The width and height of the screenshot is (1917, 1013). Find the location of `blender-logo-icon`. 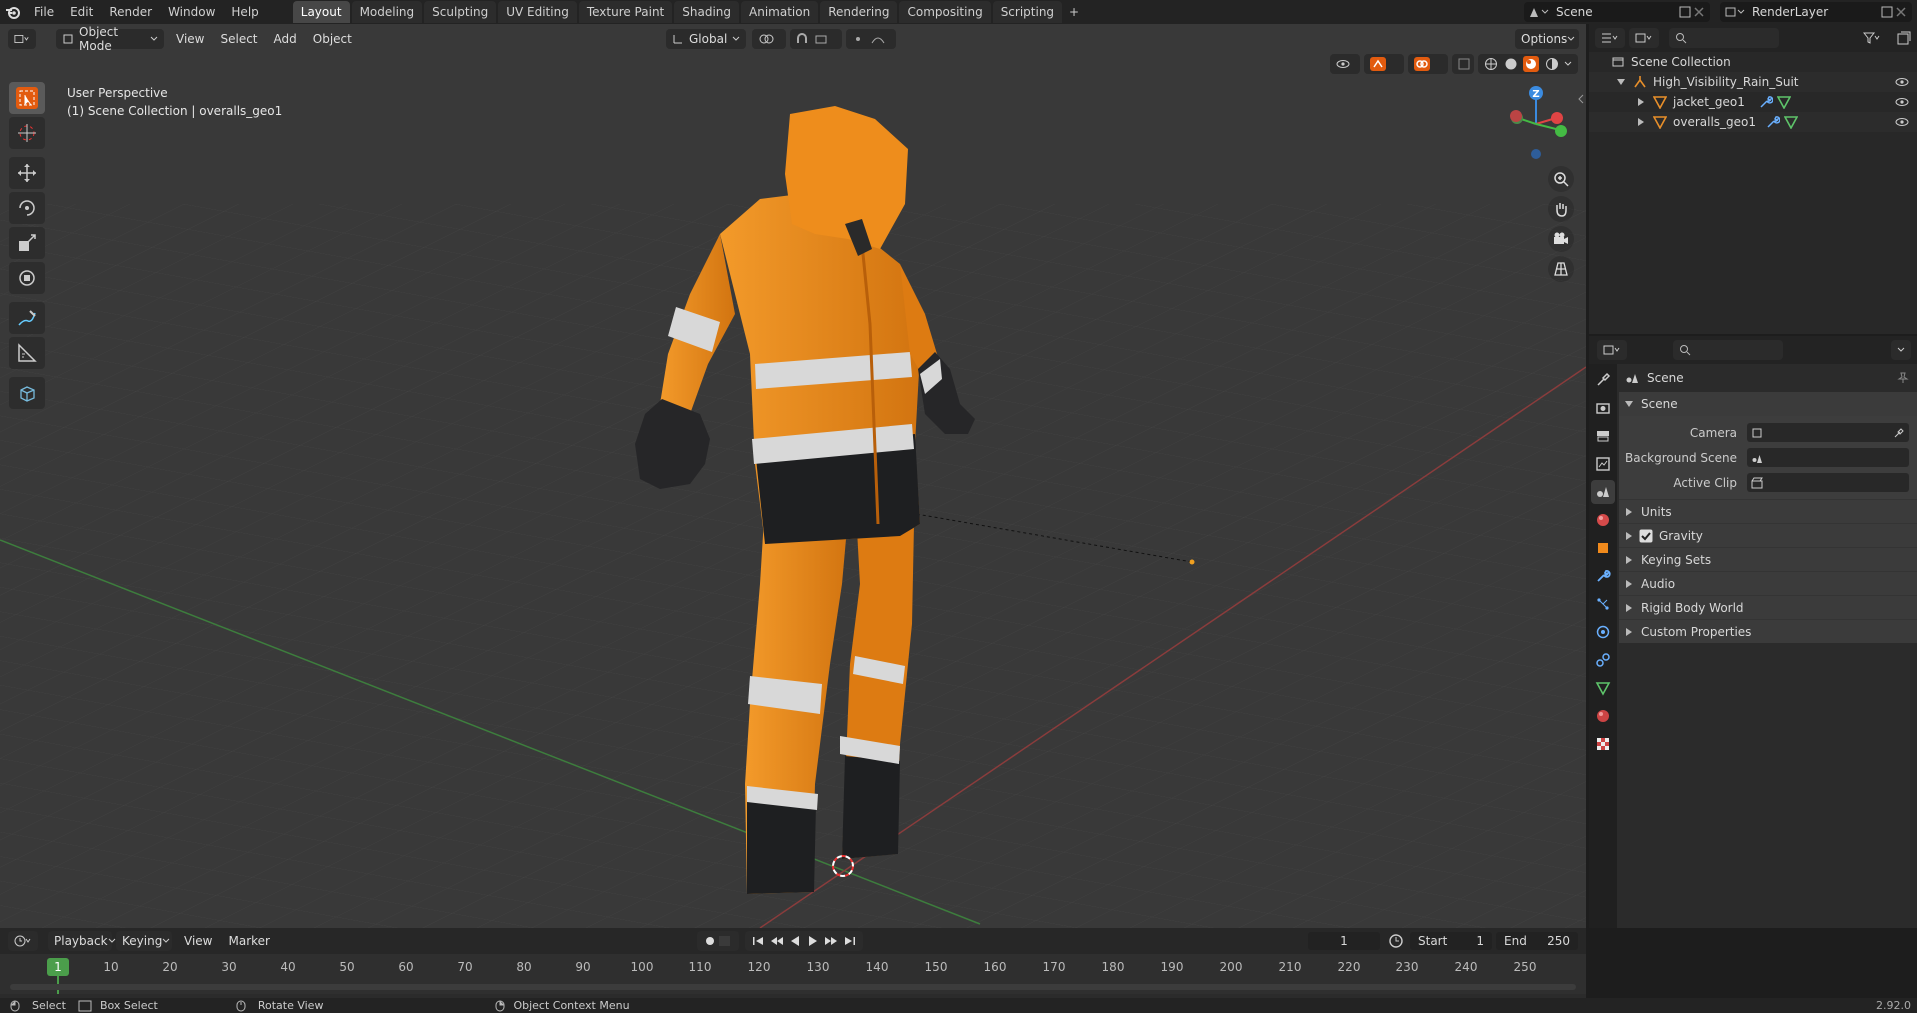

blender-logo-icon is located at coordinates (13, 12).